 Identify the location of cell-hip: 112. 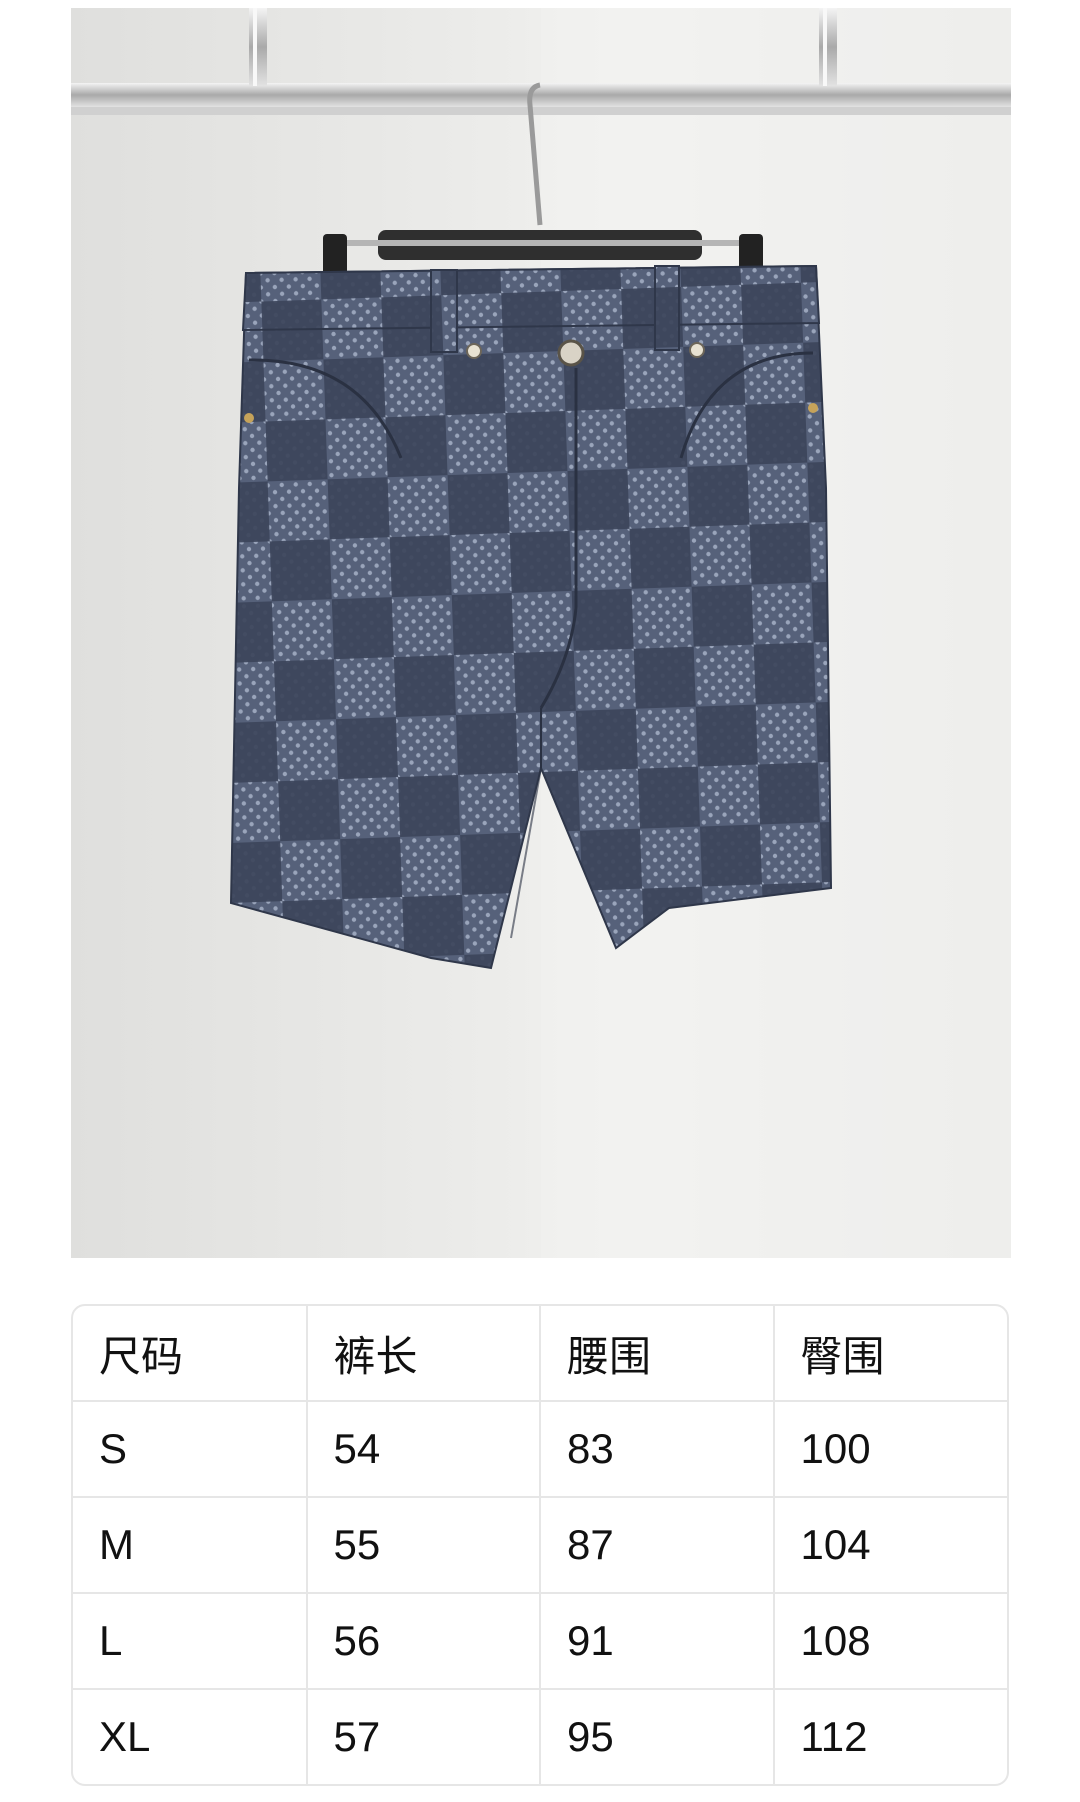
(834, 1736).